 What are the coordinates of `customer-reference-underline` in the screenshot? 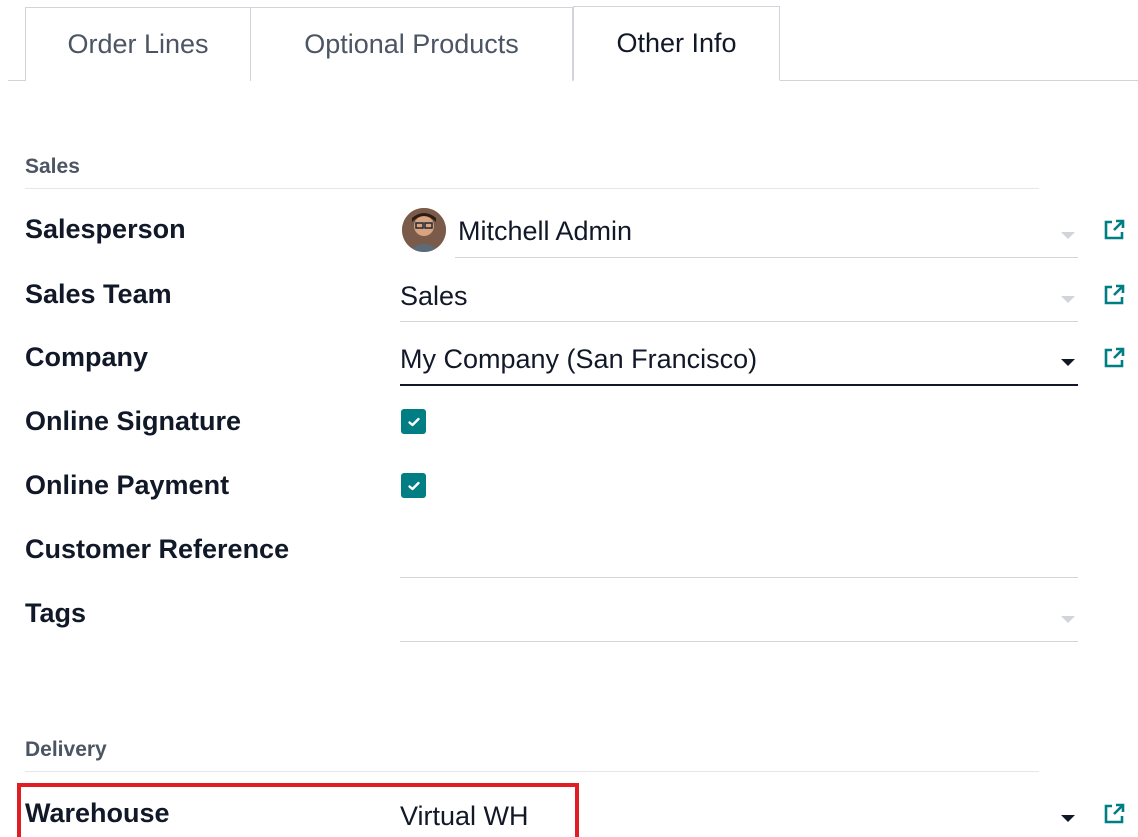 It's located at (739, 577).